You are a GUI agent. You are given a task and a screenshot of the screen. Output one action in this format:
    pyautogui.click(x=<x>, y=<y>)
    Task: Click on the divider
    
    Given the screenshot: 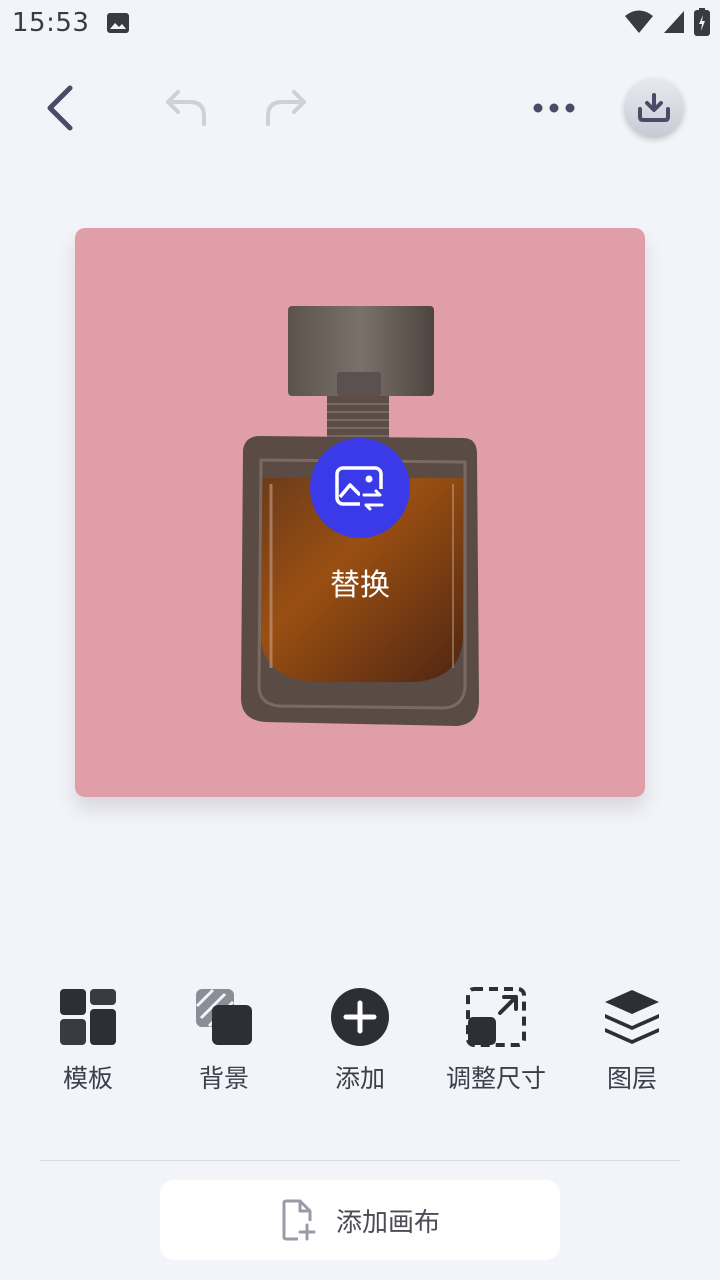 What is the action you would take?
    pyautogui.click(x=360, y=1160)
    